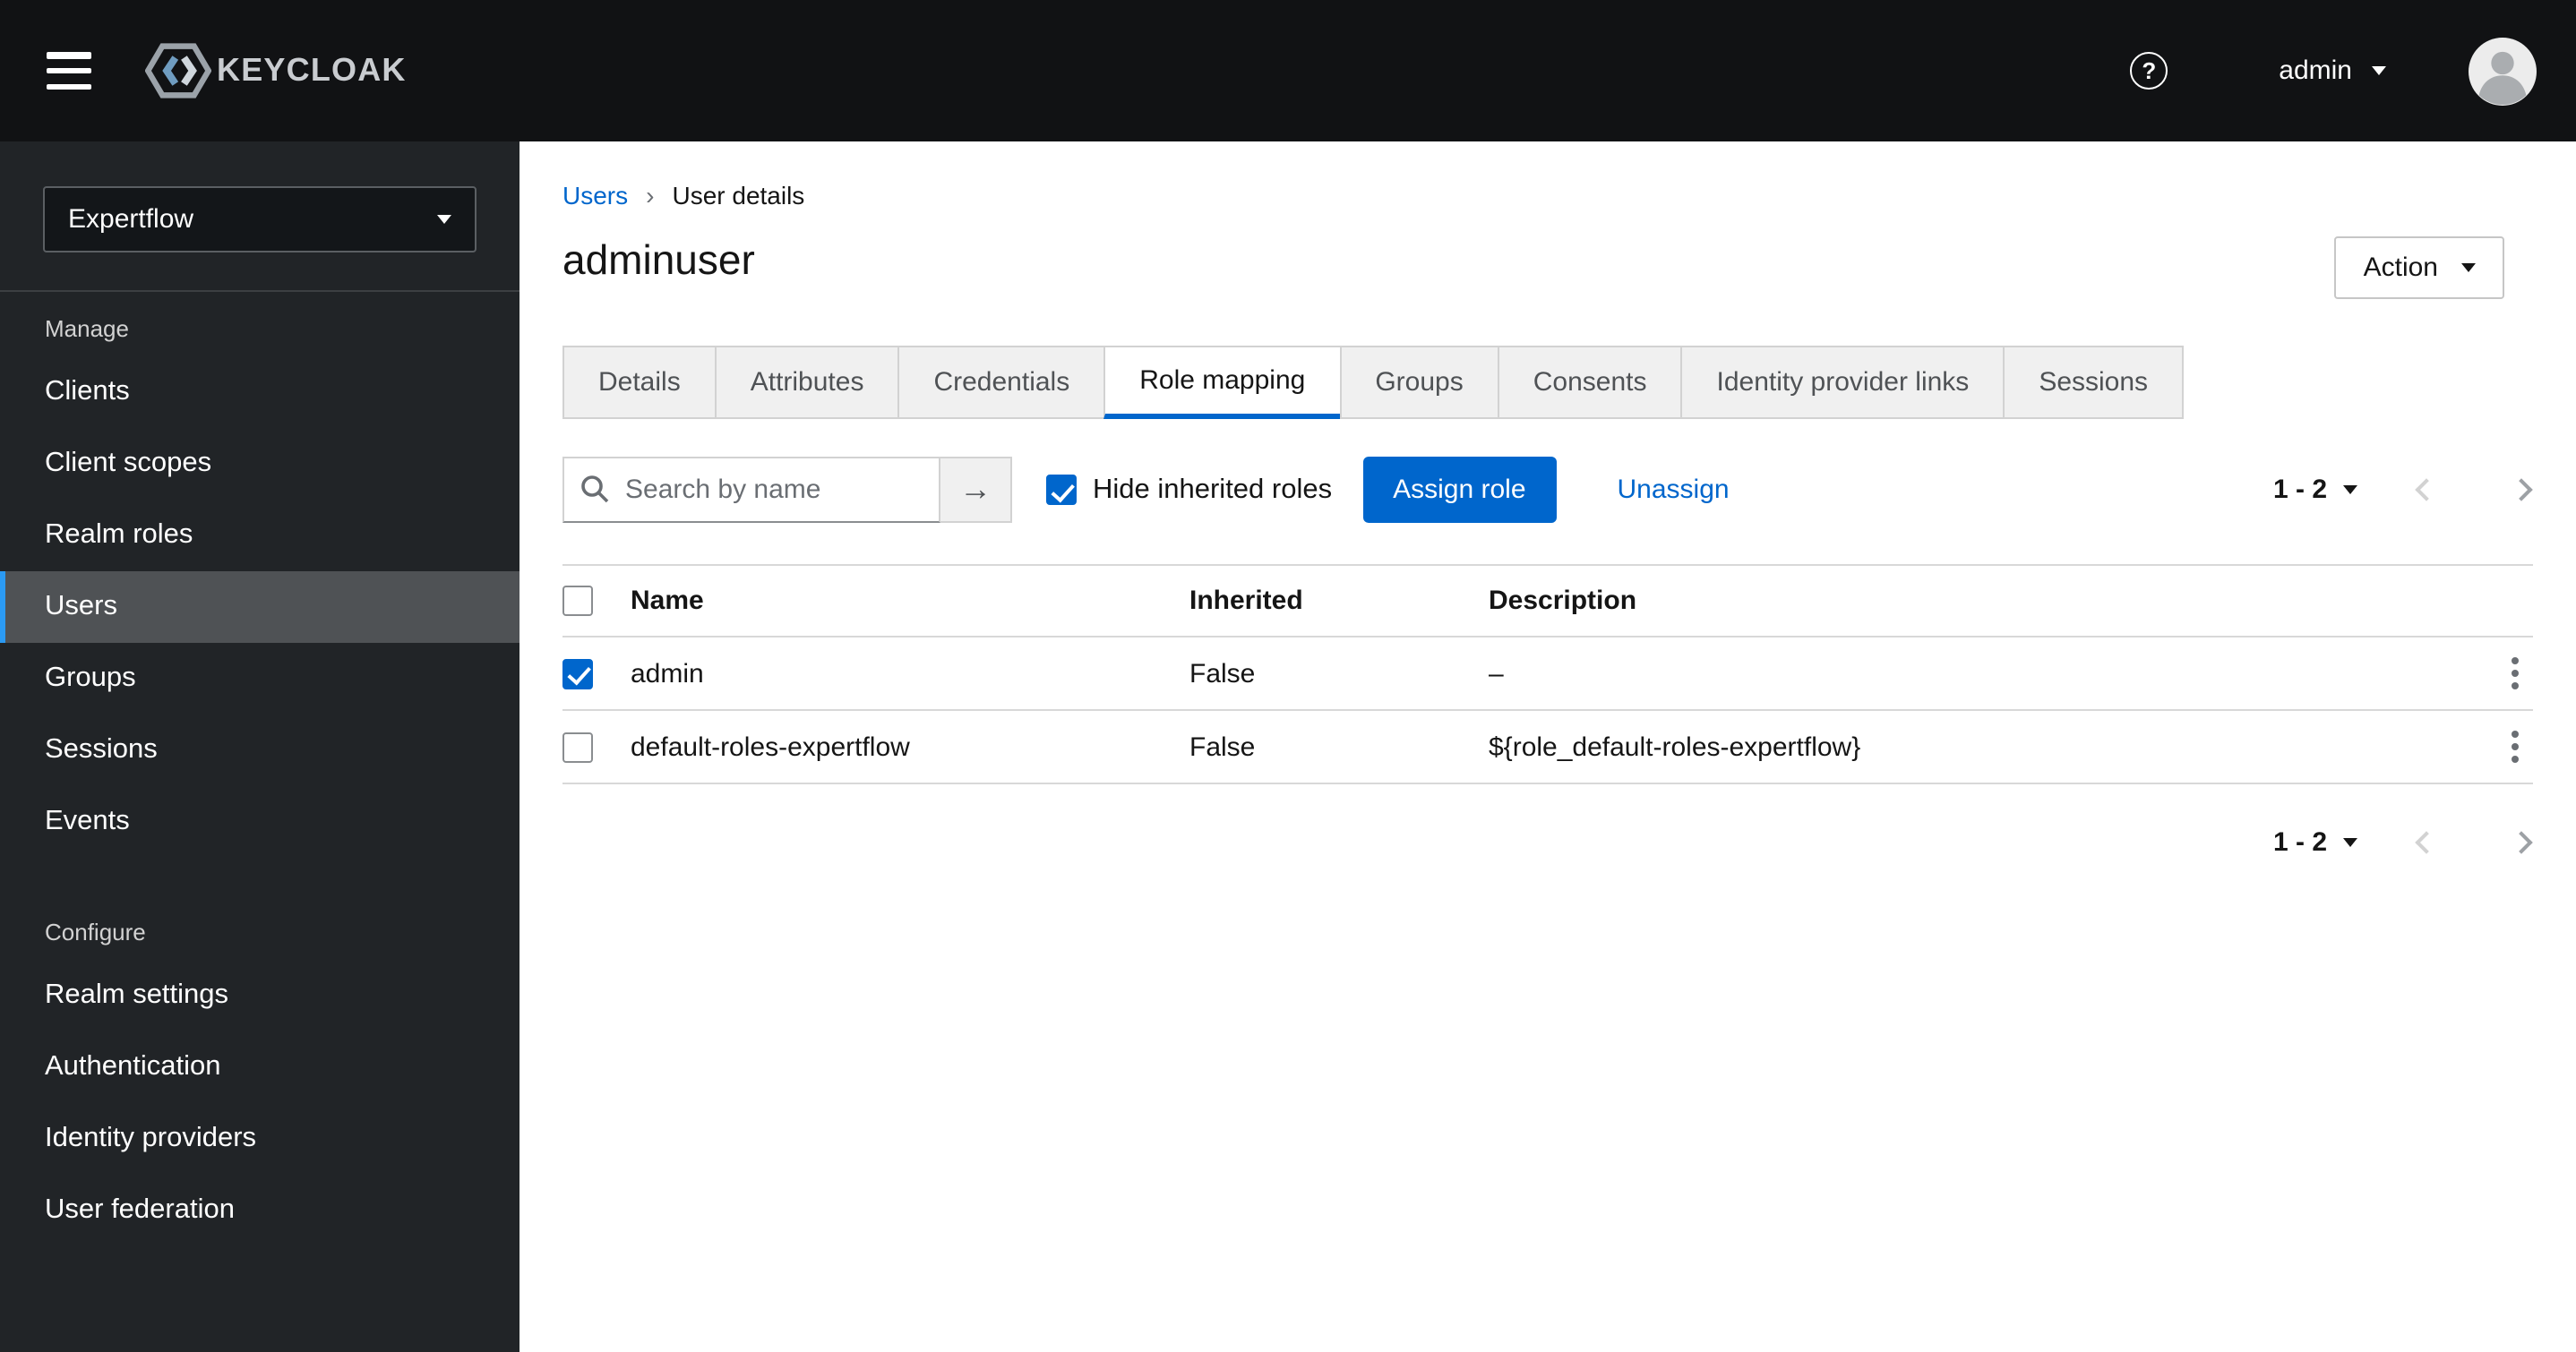  I want to click on tab-credentials: Credentials, so click(1001, 383).